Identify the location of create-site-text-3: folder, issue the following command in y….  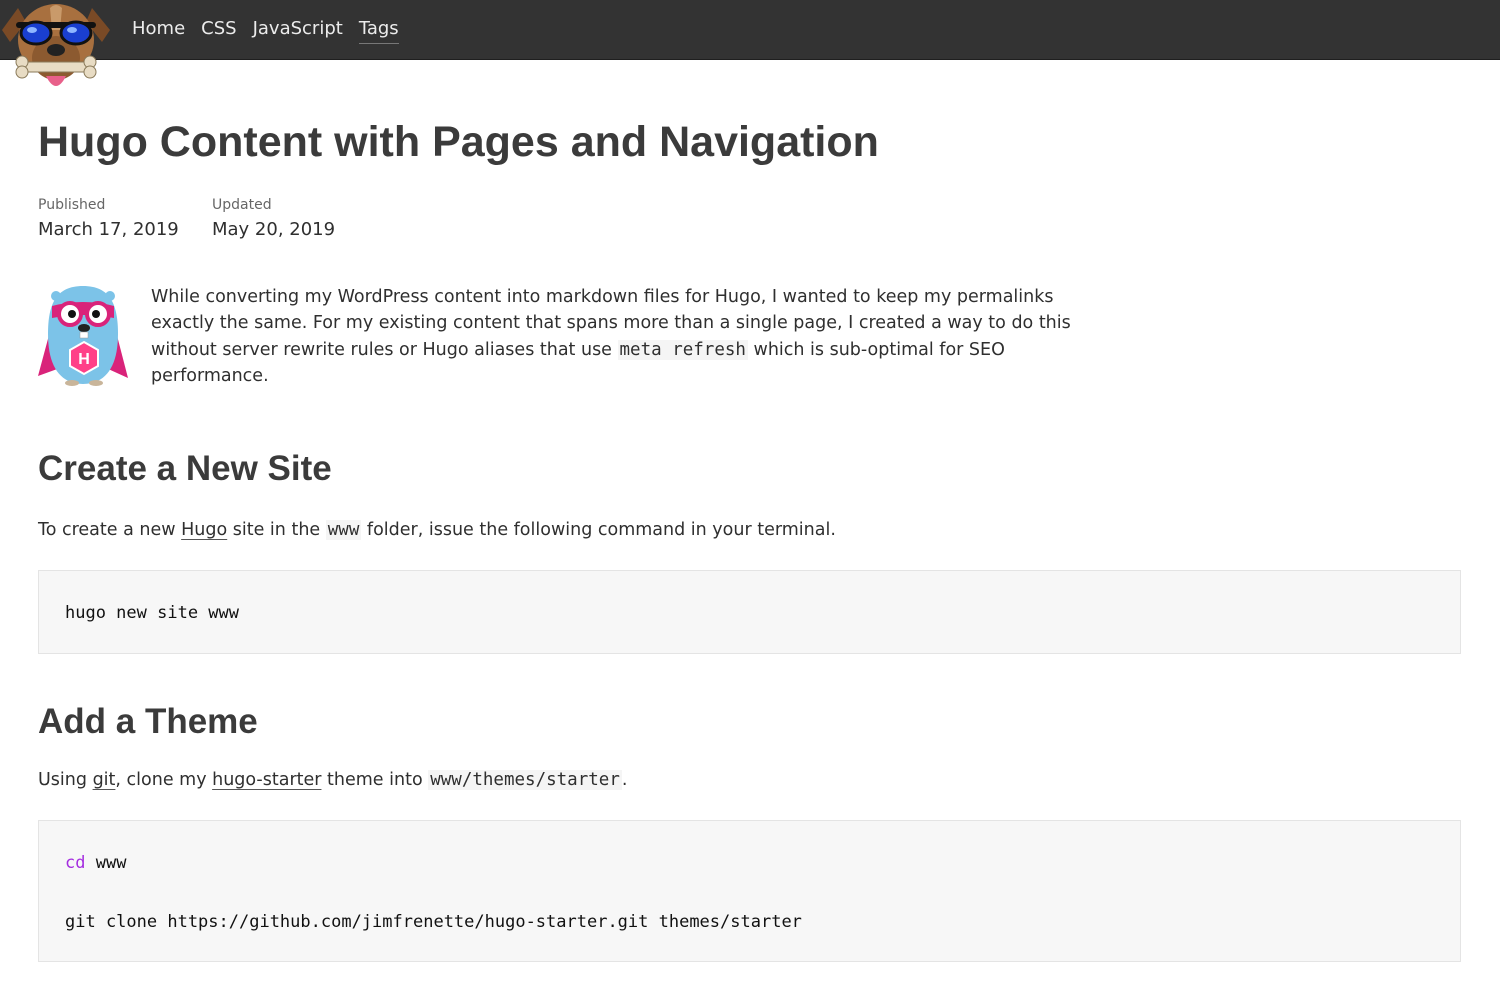
(598, 530).